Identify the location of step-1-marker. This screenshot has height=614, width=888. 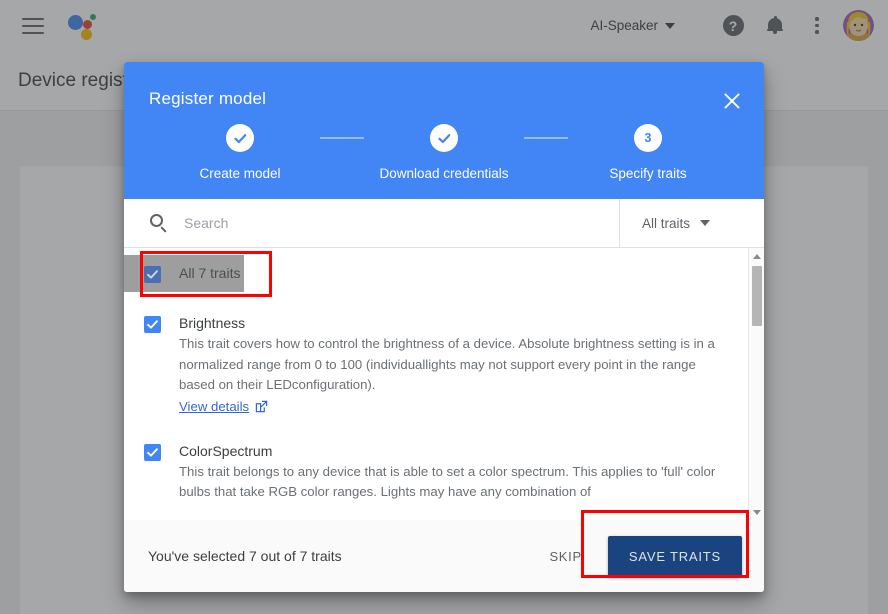
(240, 138).